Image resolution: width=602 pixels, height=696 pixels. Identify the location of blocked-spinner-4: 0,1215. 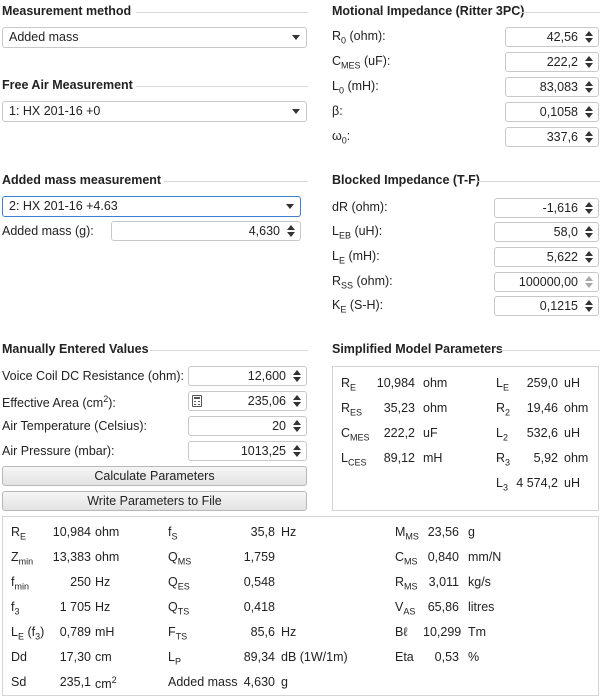
(546, 306).